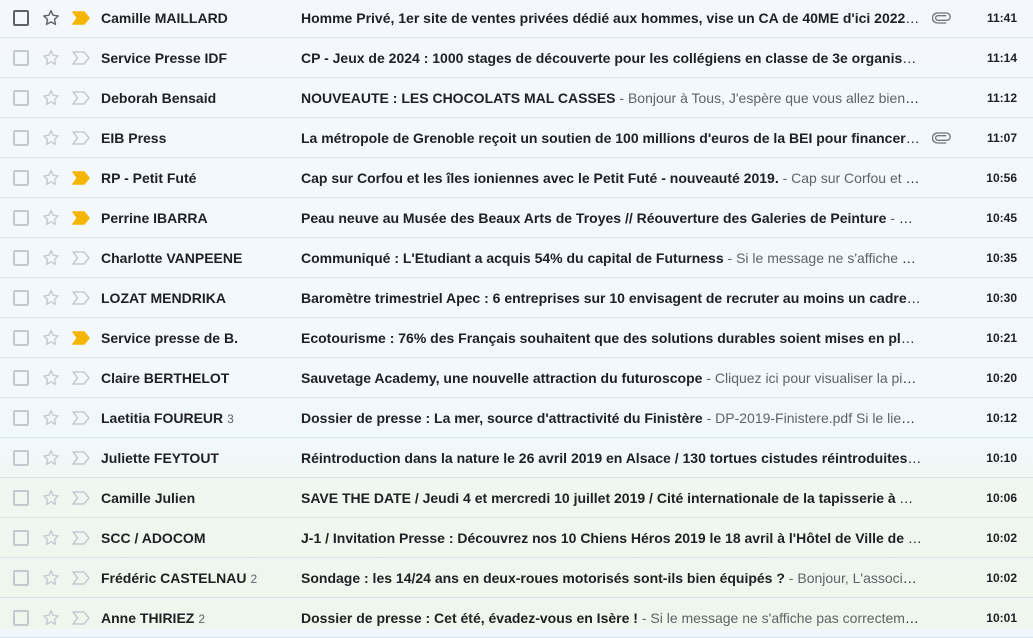 This screenshot has width=1033, height=638. I want to click on email-time: 10:45, so click(1001, 218).